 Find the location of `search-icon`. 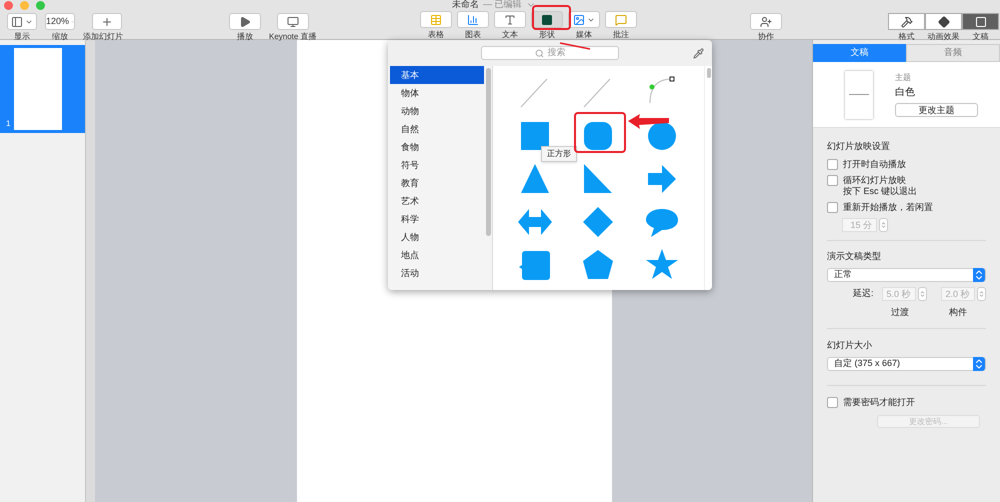

search-icon is located at coordinates (539, 53).